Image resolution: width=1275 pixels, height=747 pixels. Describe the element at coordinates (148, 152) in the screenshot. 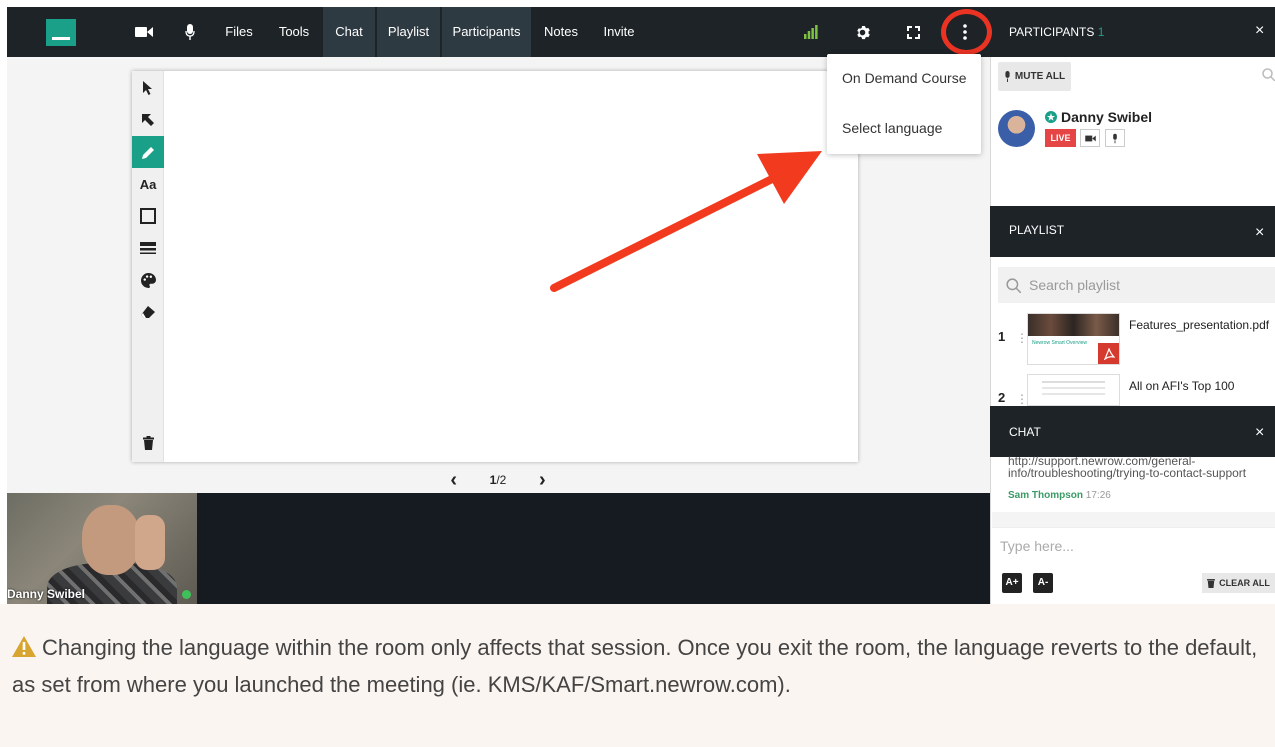

I see `pencil-icon` at that location.